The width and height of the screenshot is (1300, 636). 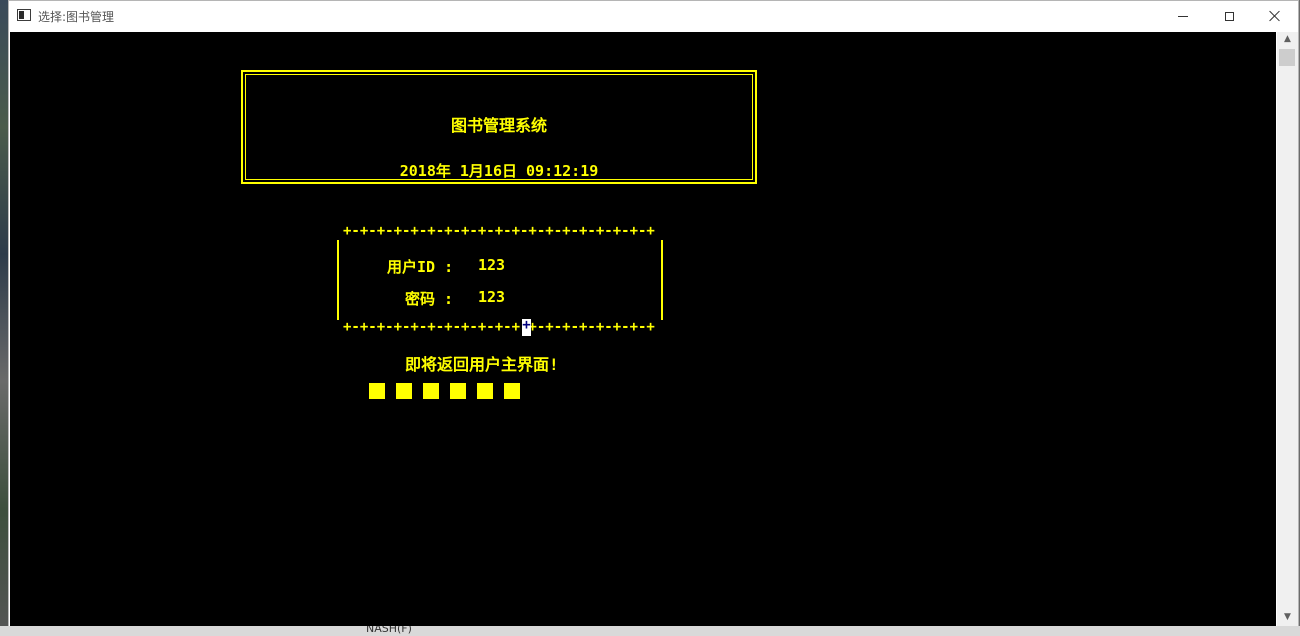 What do you see at coordinates (429, 299) in the screenshot?
I see `password-label: 密码 :` at bounding box center [429, 299].